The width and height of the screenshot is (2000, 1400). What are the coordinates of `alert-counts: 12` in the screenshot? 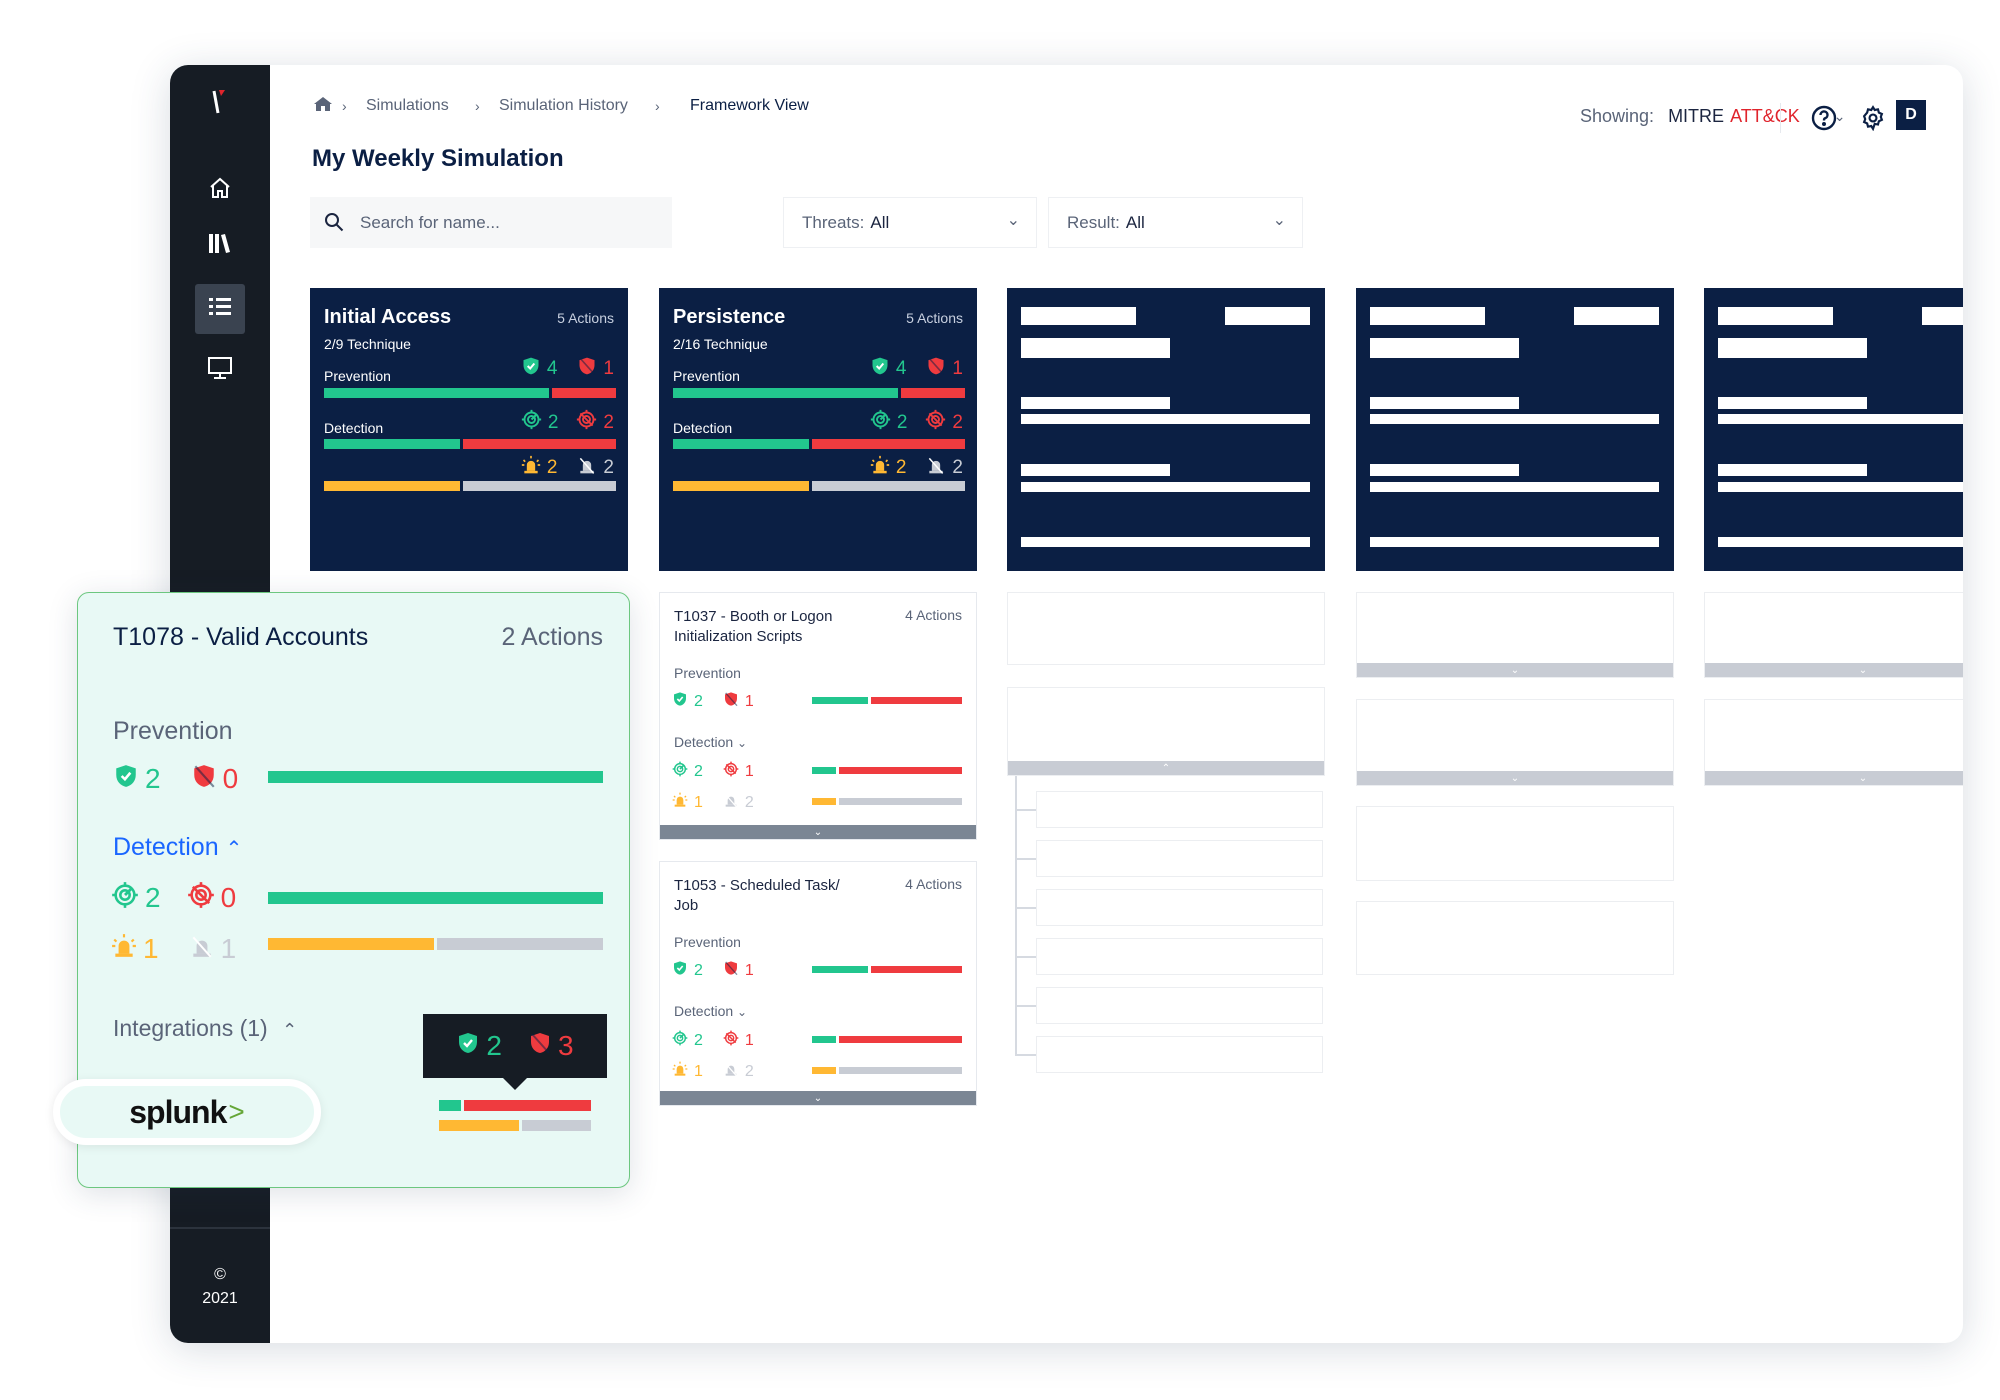 It's located at (713, 1072).